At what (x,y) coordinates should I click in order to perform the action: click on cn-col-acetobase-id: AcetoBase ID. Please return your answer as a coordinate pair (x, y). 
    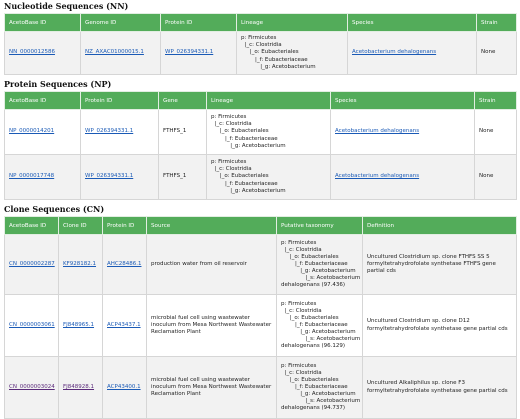
    Looking at the image, I should click on (31, 225).